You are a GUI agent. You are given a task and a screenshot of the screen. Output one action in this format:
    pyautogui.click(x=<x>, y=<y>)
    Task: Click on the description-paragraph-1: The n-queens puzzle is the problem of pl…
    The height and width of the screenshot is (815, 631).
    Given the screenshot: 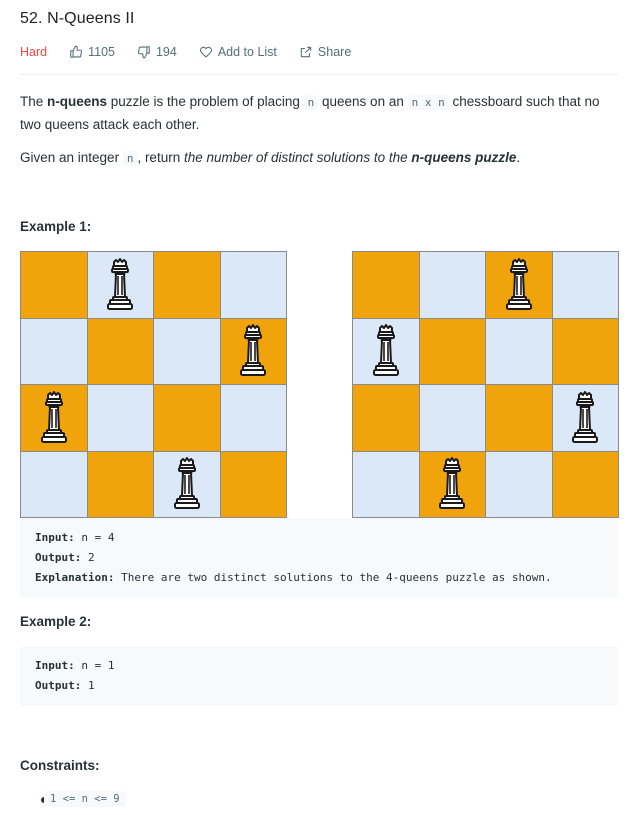 What is the action you would take?
    pyautogui.click(x=320, y=113)
    